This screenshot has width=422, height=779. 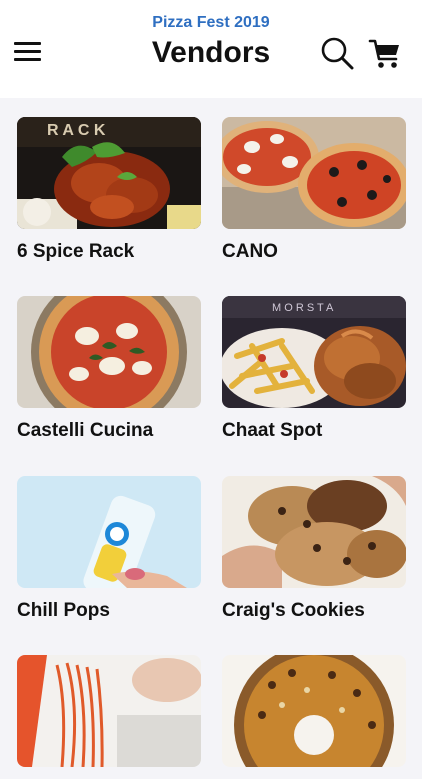 I want to click on svg-text: M O R S T A, so click(x=303, y=308).